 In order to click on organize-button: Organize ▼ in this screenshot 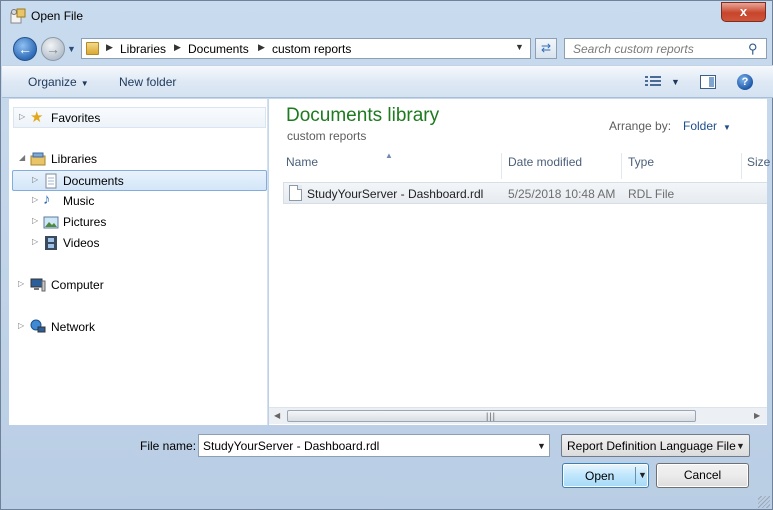, I will do `click(58, 82)`.